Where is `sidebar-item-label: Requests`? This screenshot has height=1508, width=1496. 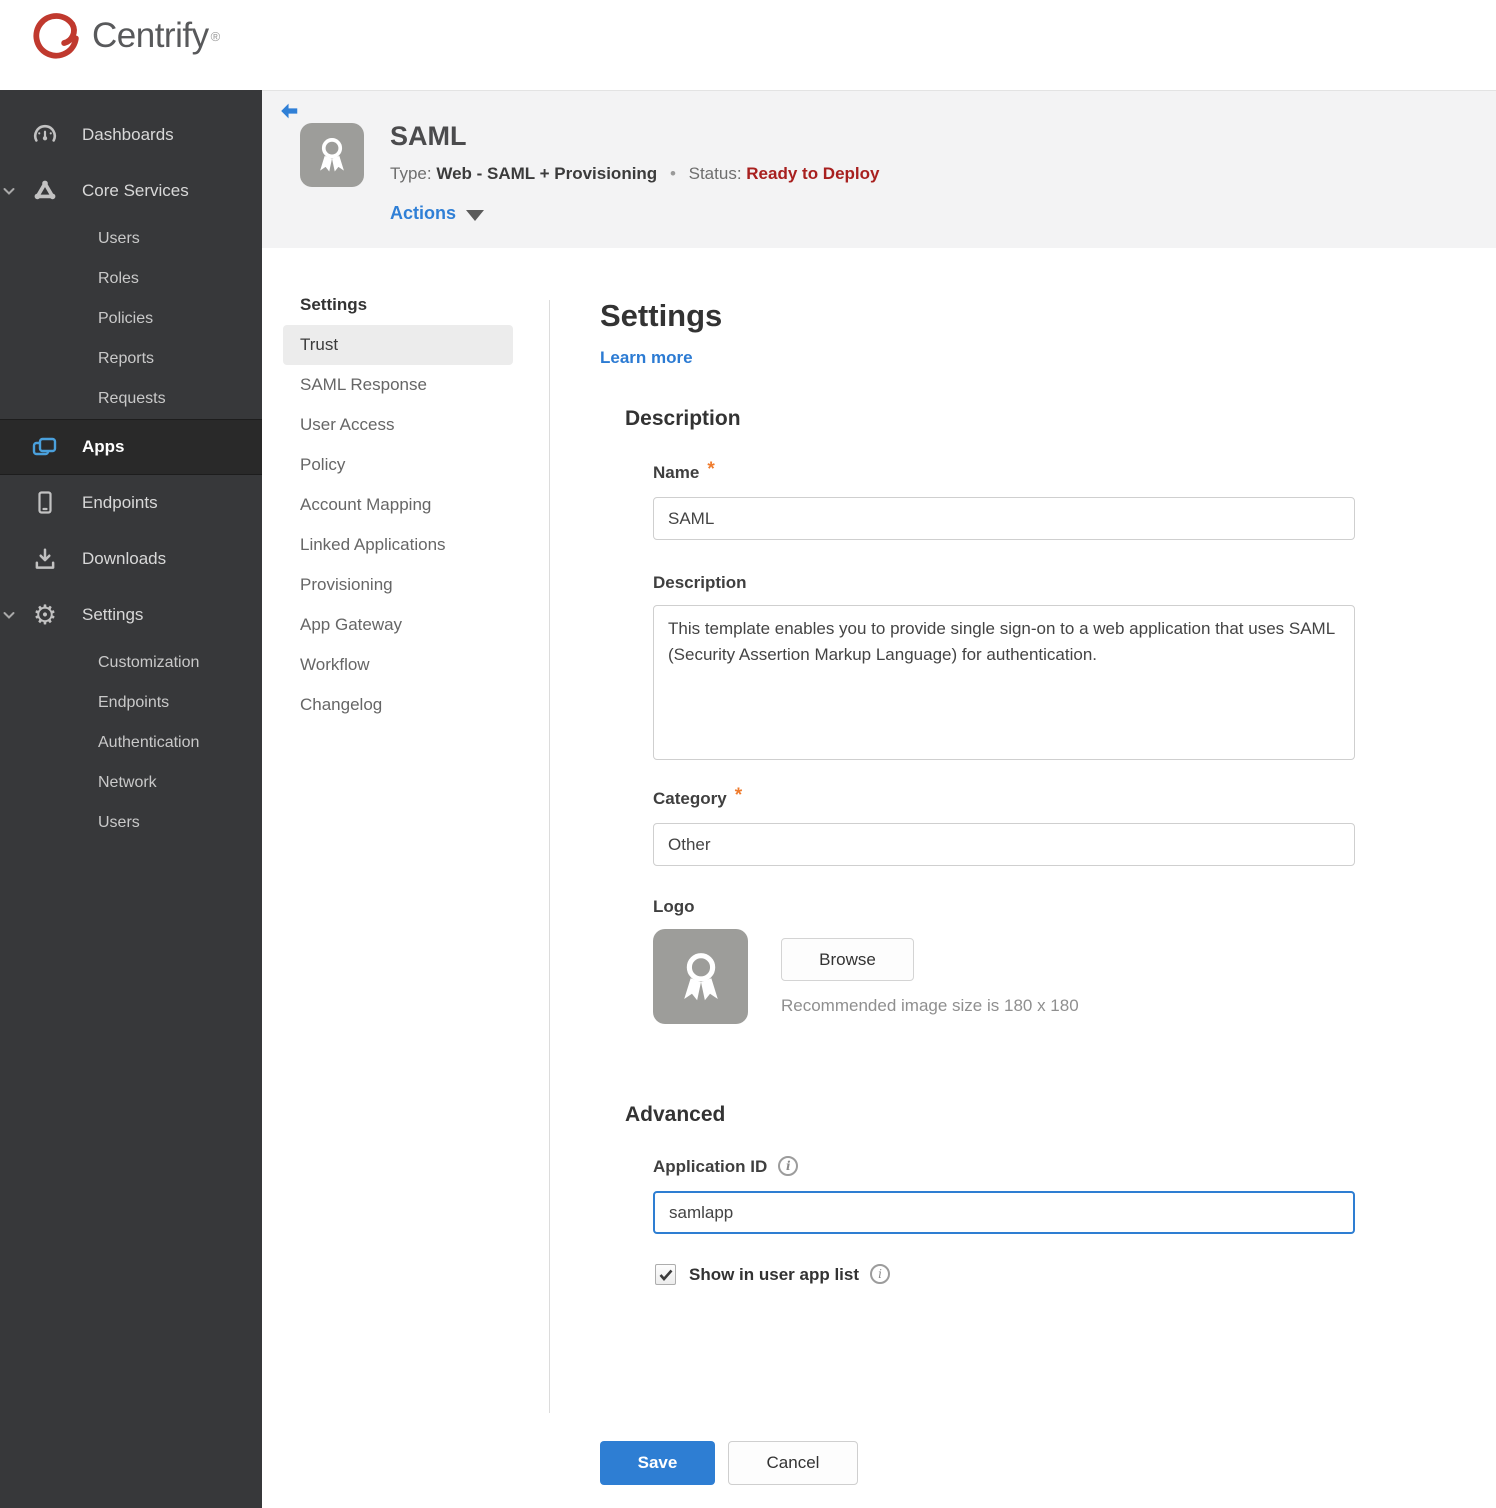
sidebar-item-label: Requests is located at coordinates (132, 398).